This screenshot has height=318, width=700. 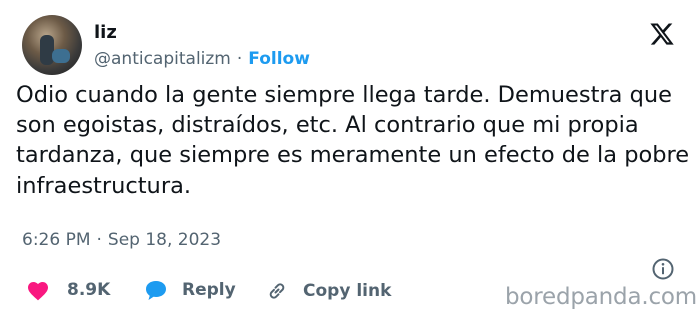 I want to click on follow-button: Follow, so click(x=279, y=59).